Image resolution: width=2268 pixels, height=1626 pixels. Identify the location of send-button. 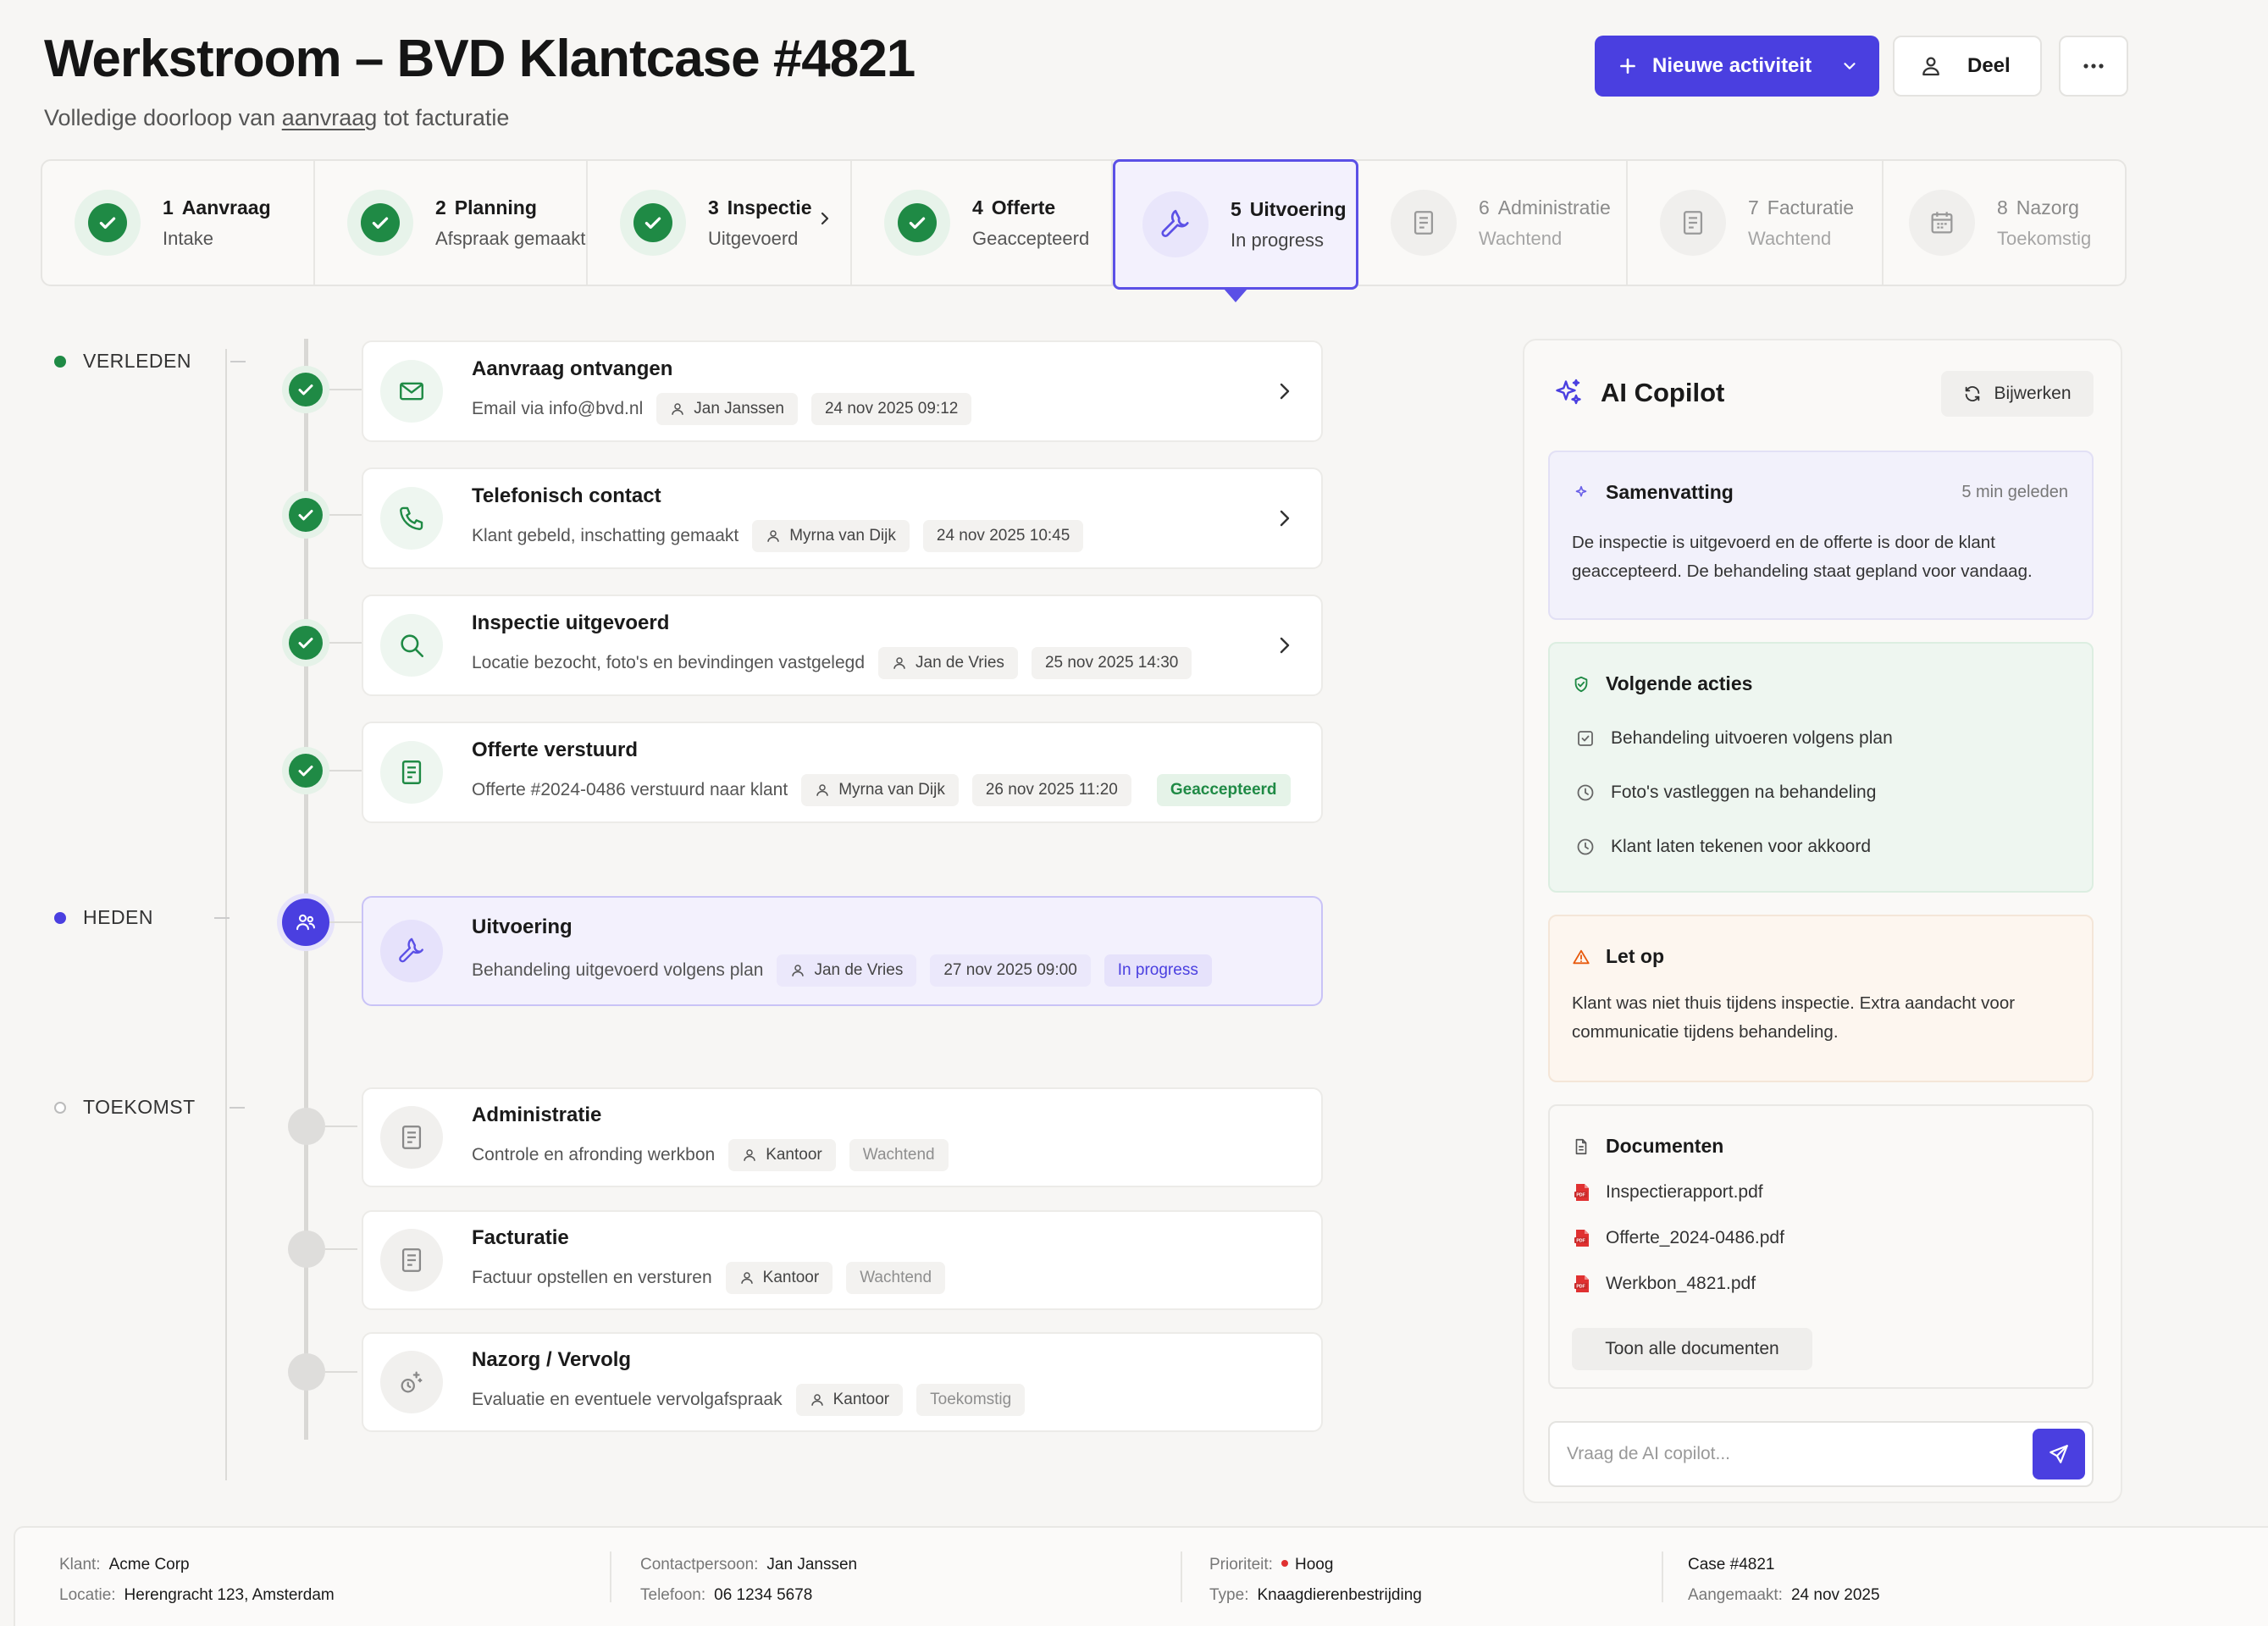
(2059, 1454).